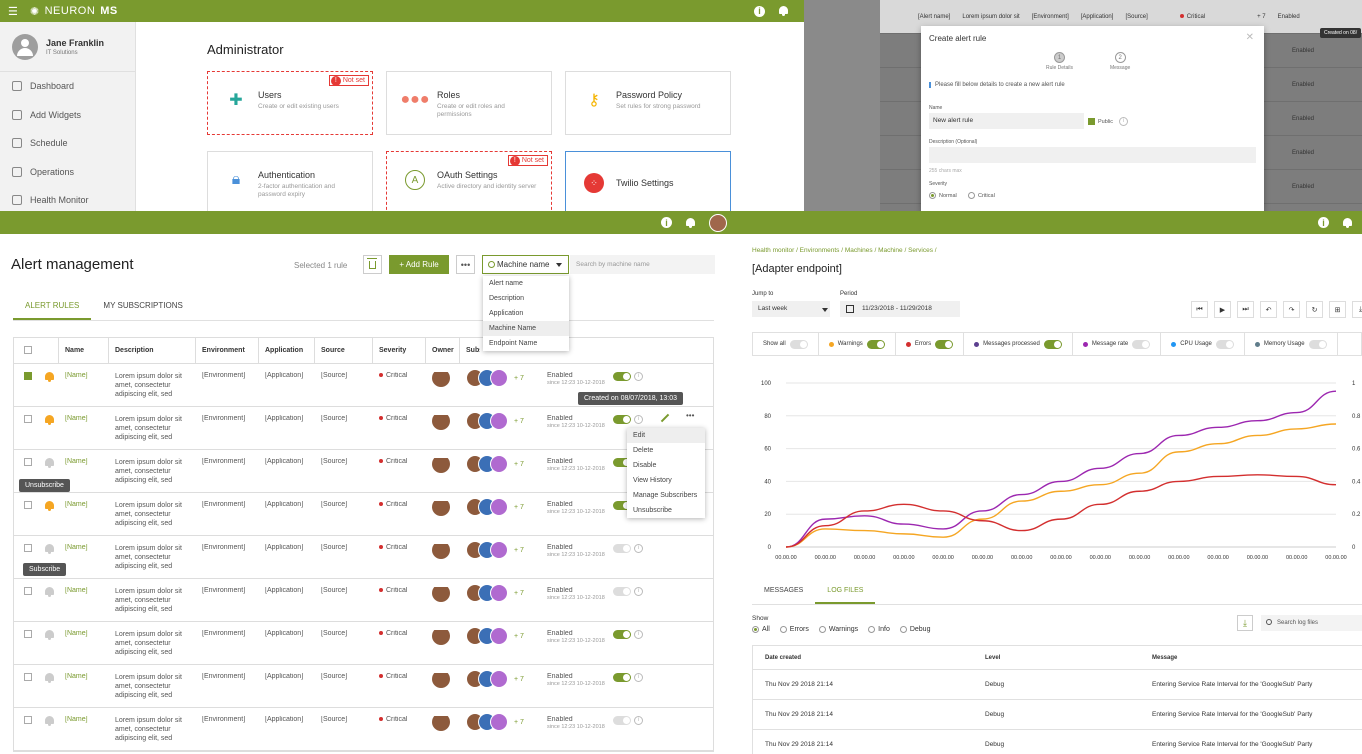 The image size is (1362, 754). What do you see at coordinates (67, 143) in the screenshot?
I see `nav-schedule: Schedule` at bounding box center [67, 143].